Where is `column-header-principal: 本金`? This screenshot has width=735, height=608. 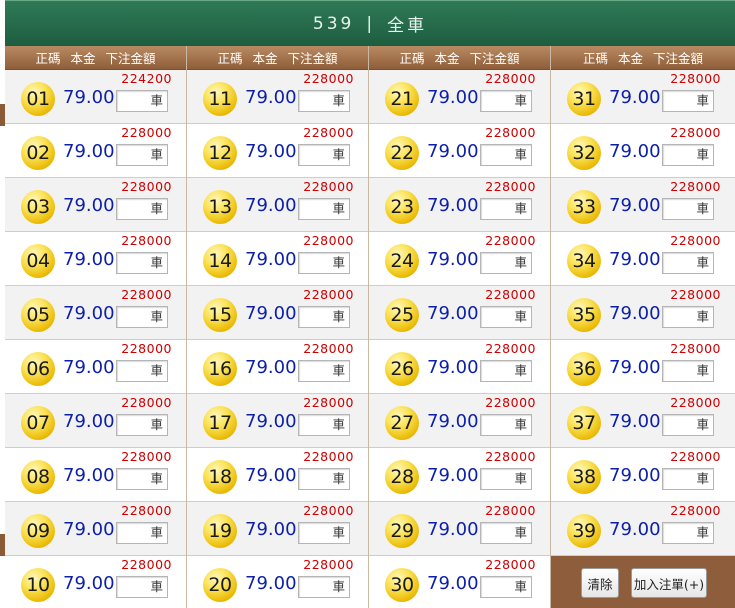
column-header-principal: 本金 is located at coordinates (83, 58).